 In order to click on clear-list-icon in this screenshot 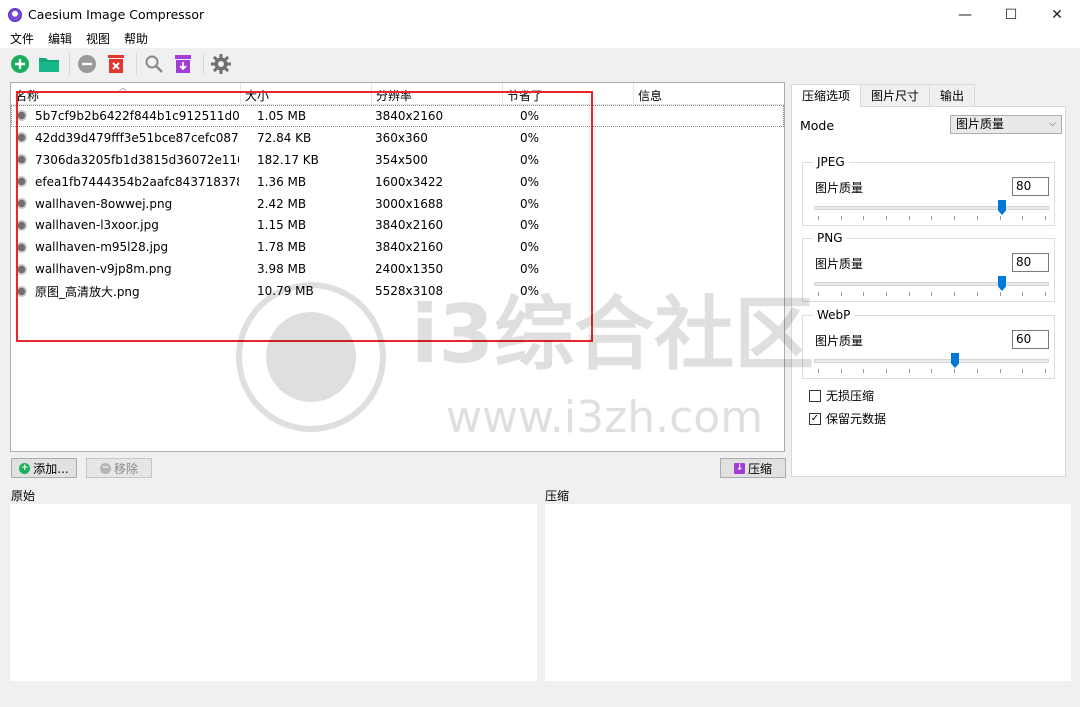, I will do `click(116, 64)`.